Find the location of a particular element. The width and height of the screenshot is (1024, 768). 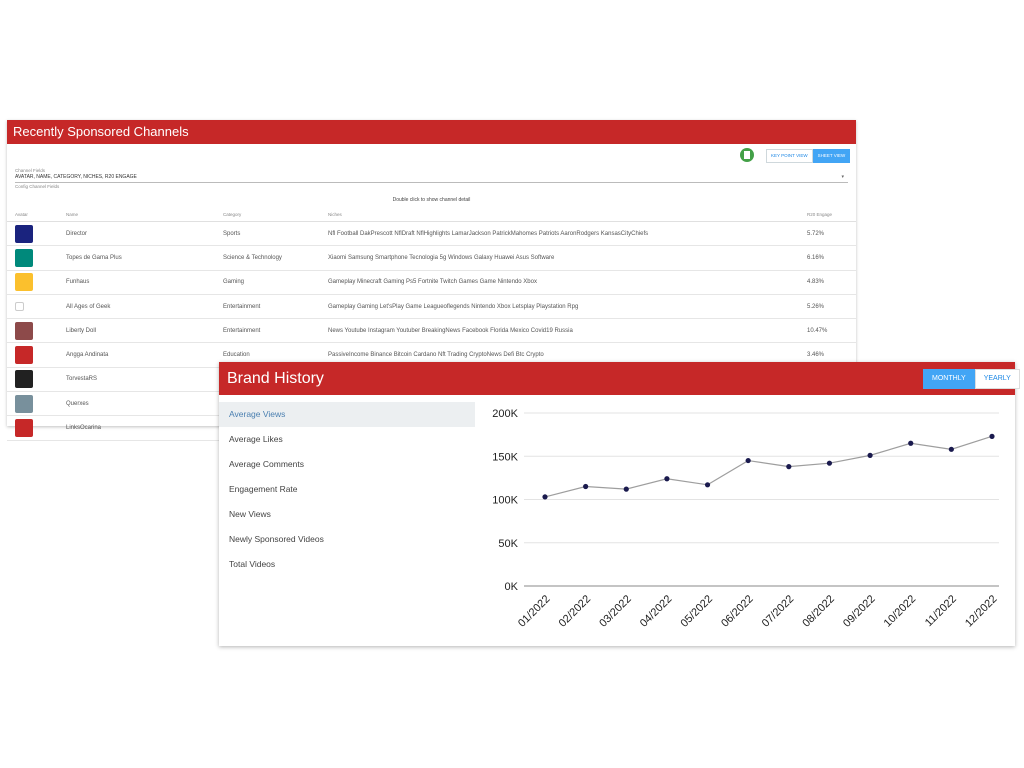

series-line is located at coordinates (768, 466).